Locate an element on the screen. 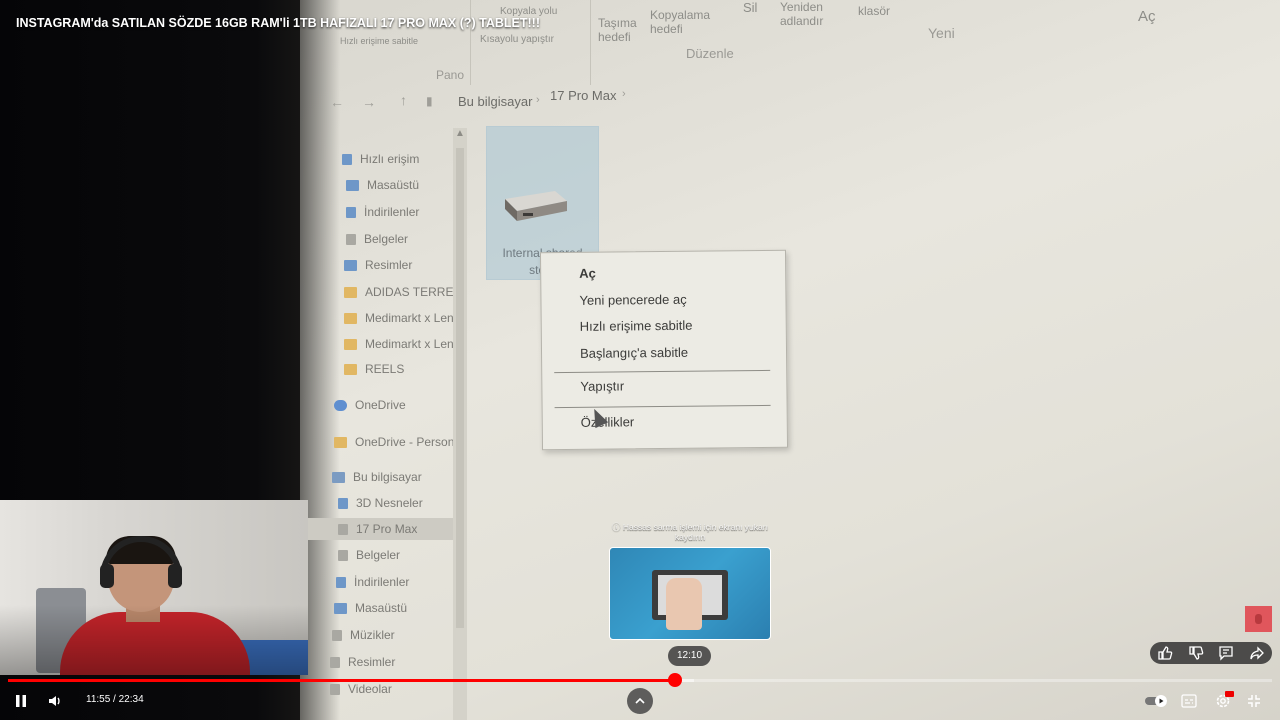 The image size is (1280, 720). nav-label: OneDrive is located at coordinates (380, 405).